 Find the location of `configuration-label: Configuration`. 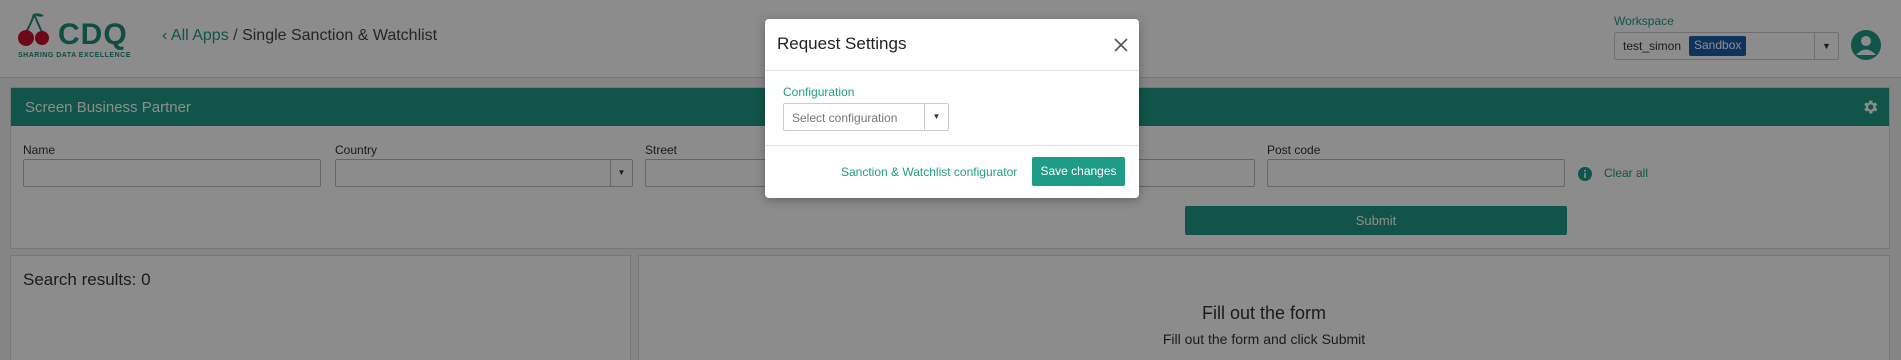

configuration-label: Configuration is located at coordinates (819, 92).